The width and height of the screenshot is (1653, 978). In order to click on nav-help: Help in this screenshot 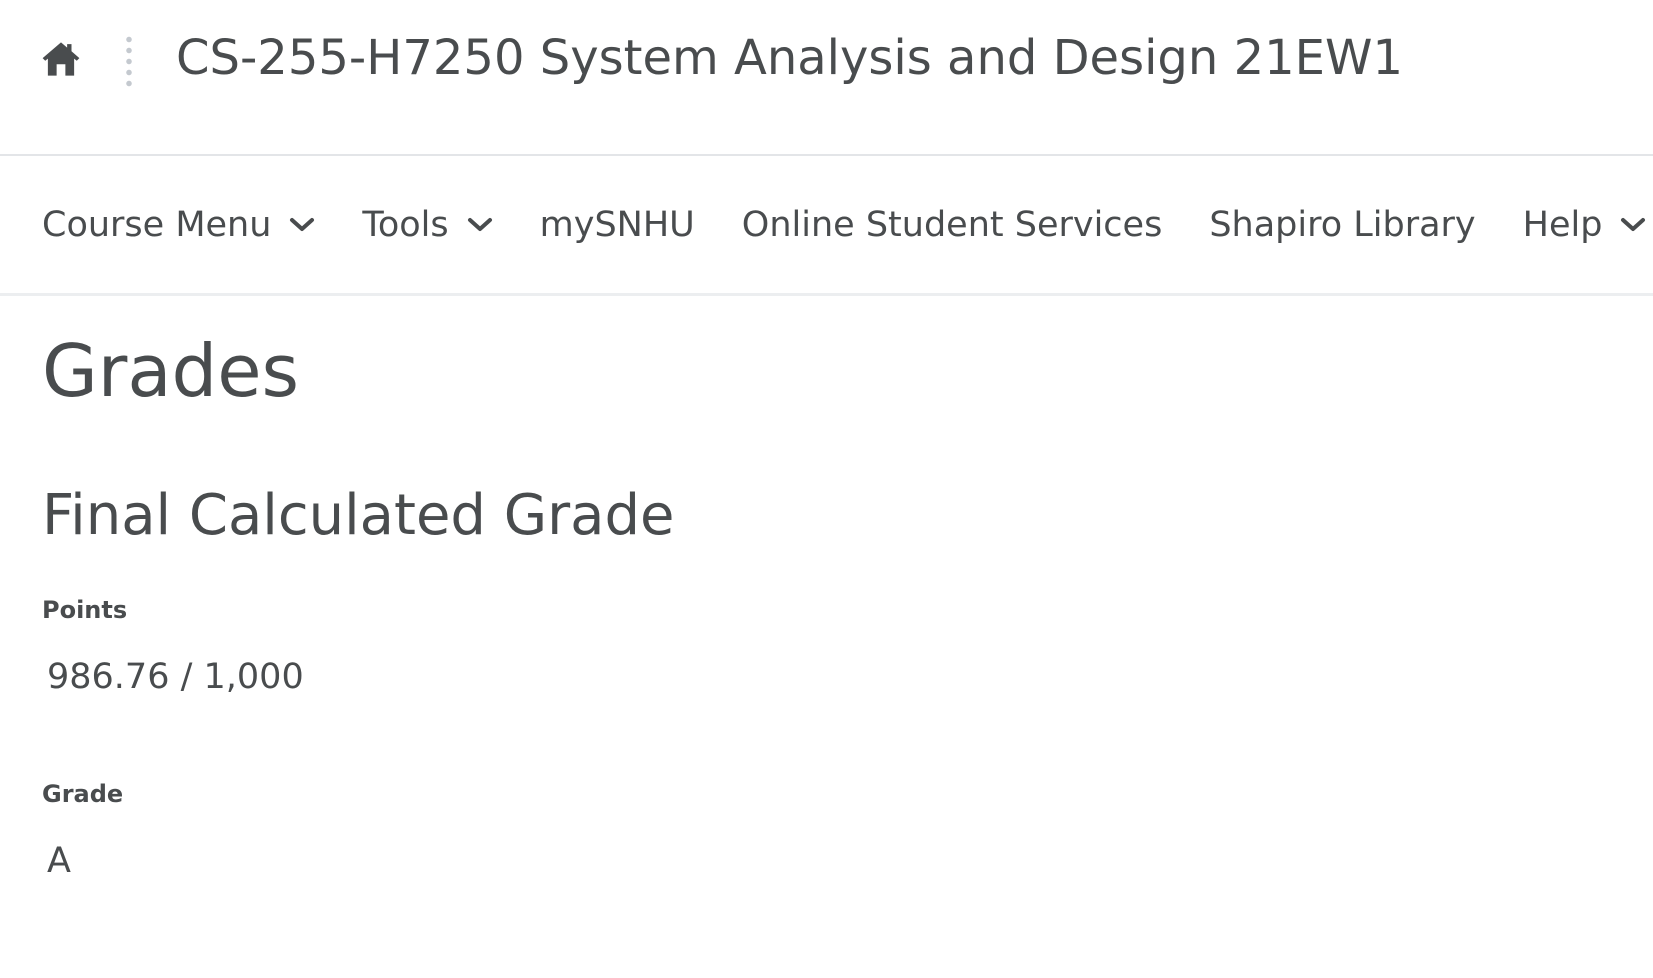, I will do `click(1585, 225)`.